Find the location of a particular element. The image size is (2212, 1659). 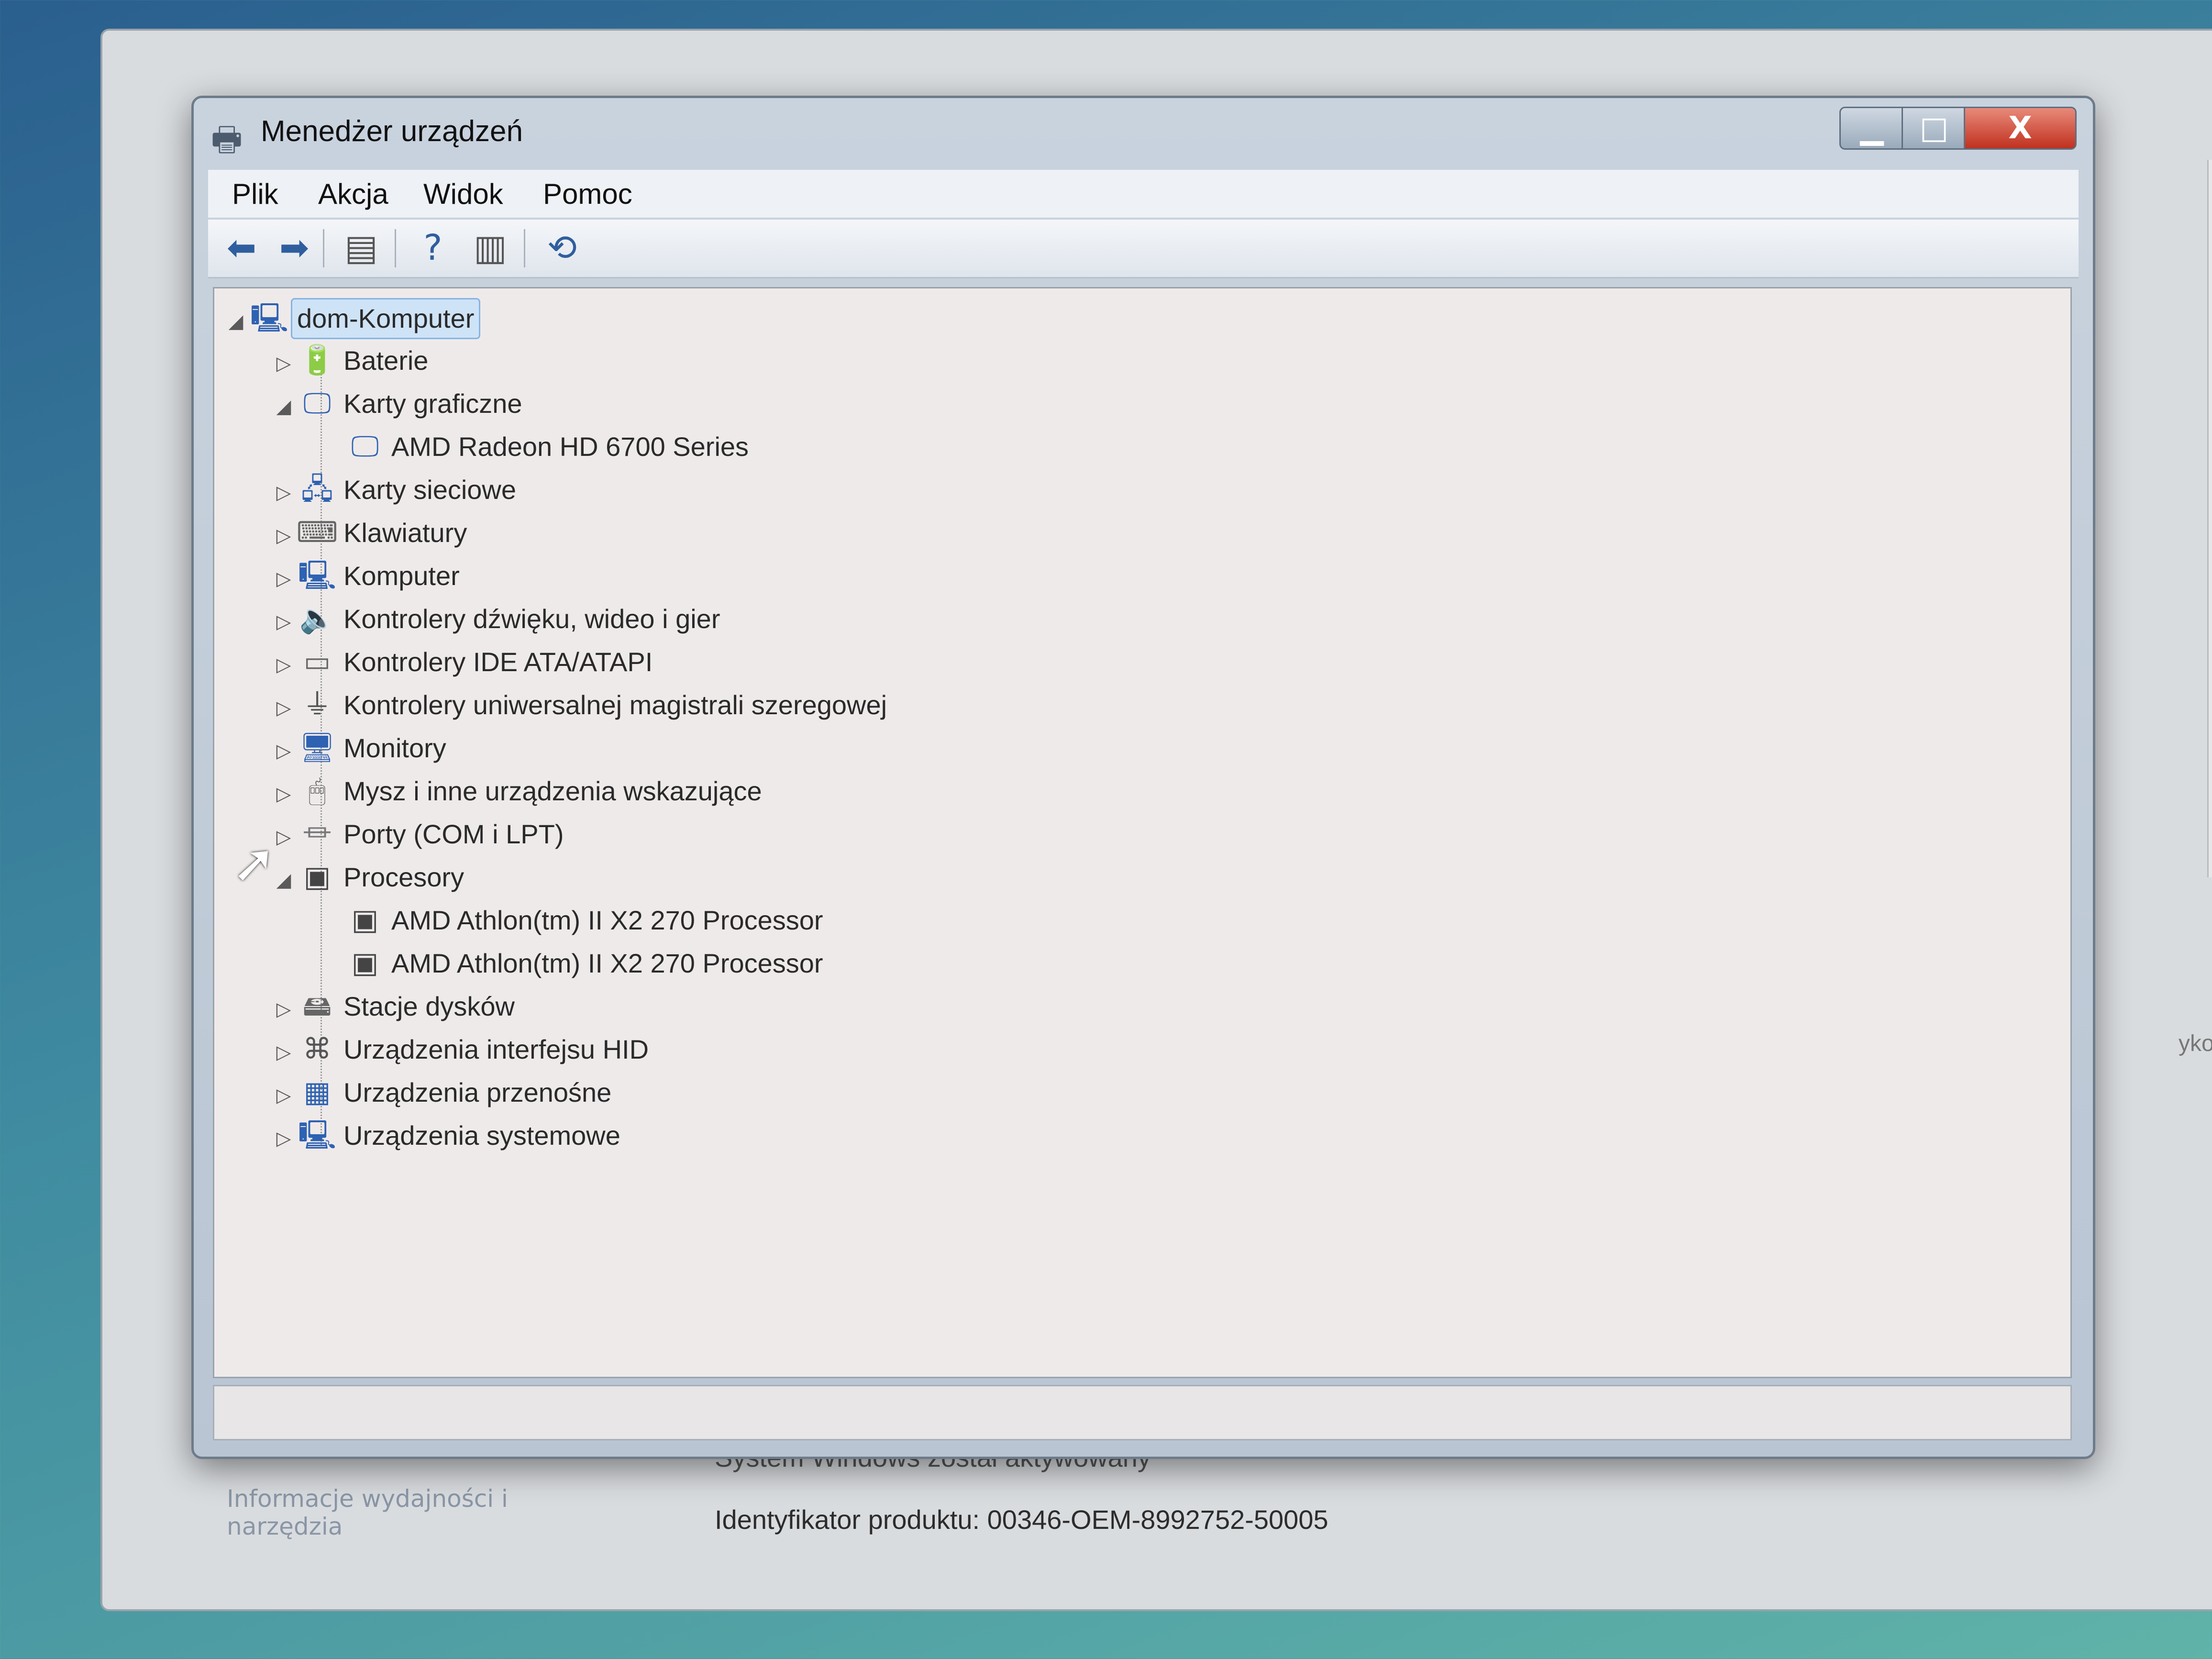

menu-bar: Plik Akcja Widok Pomoc is located at coordinates (1143, 194).